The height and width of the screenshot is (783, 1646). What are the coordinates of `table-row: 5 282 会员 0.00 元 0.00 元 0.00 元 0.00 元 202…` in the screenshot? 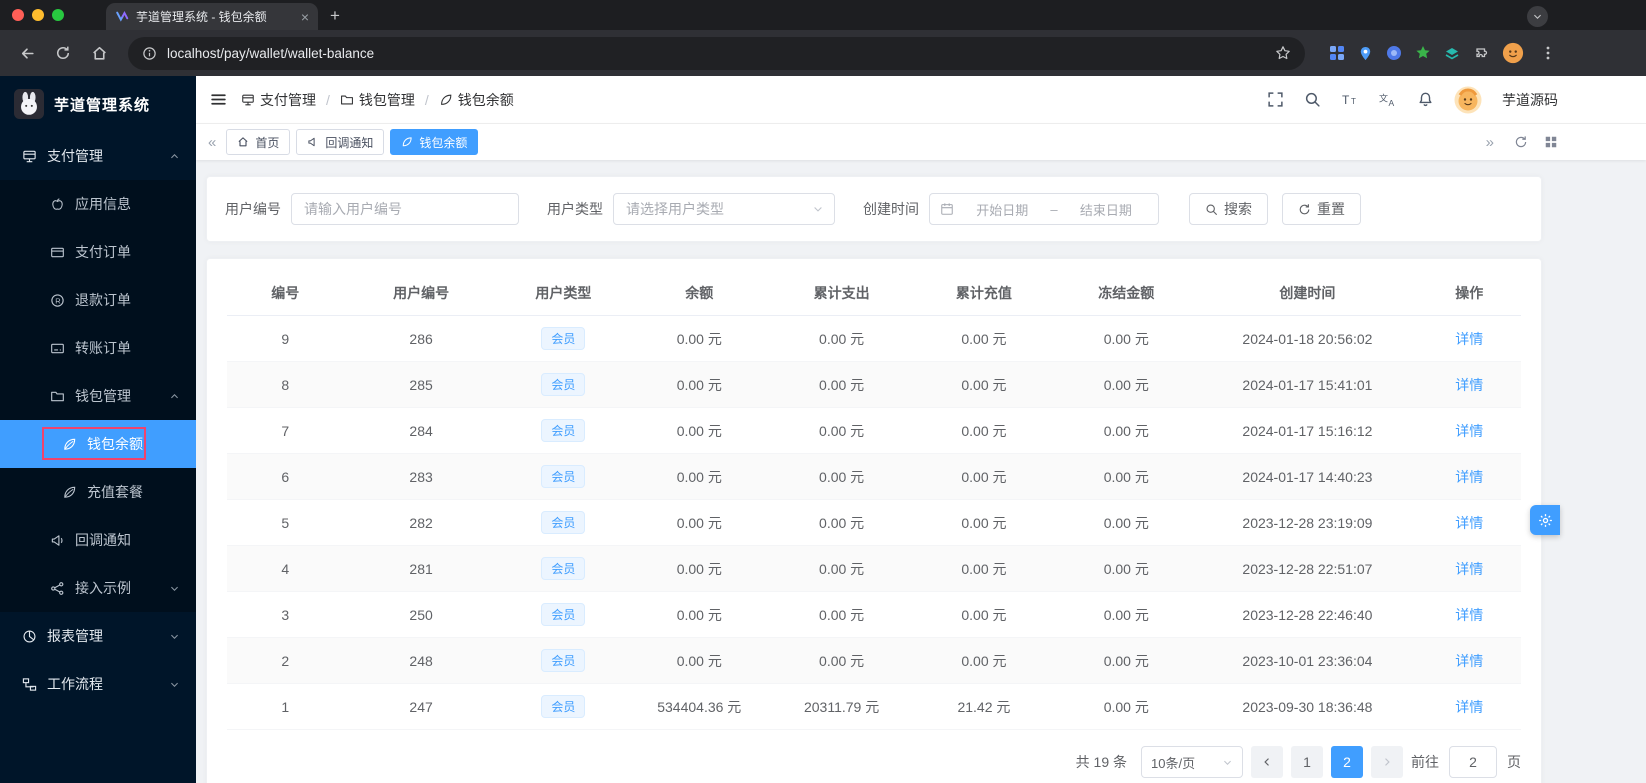 It's located at (874, 522).